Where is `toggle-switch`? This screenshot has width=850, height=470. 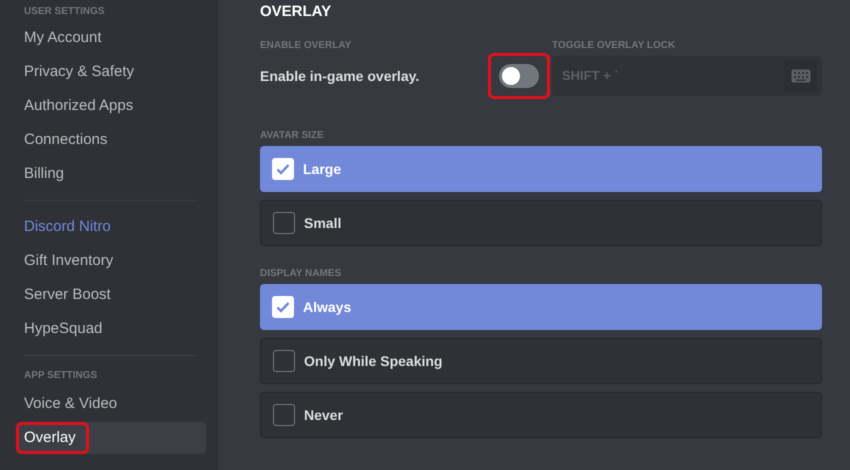 toggle-switch is located at coordinates (519, 76).